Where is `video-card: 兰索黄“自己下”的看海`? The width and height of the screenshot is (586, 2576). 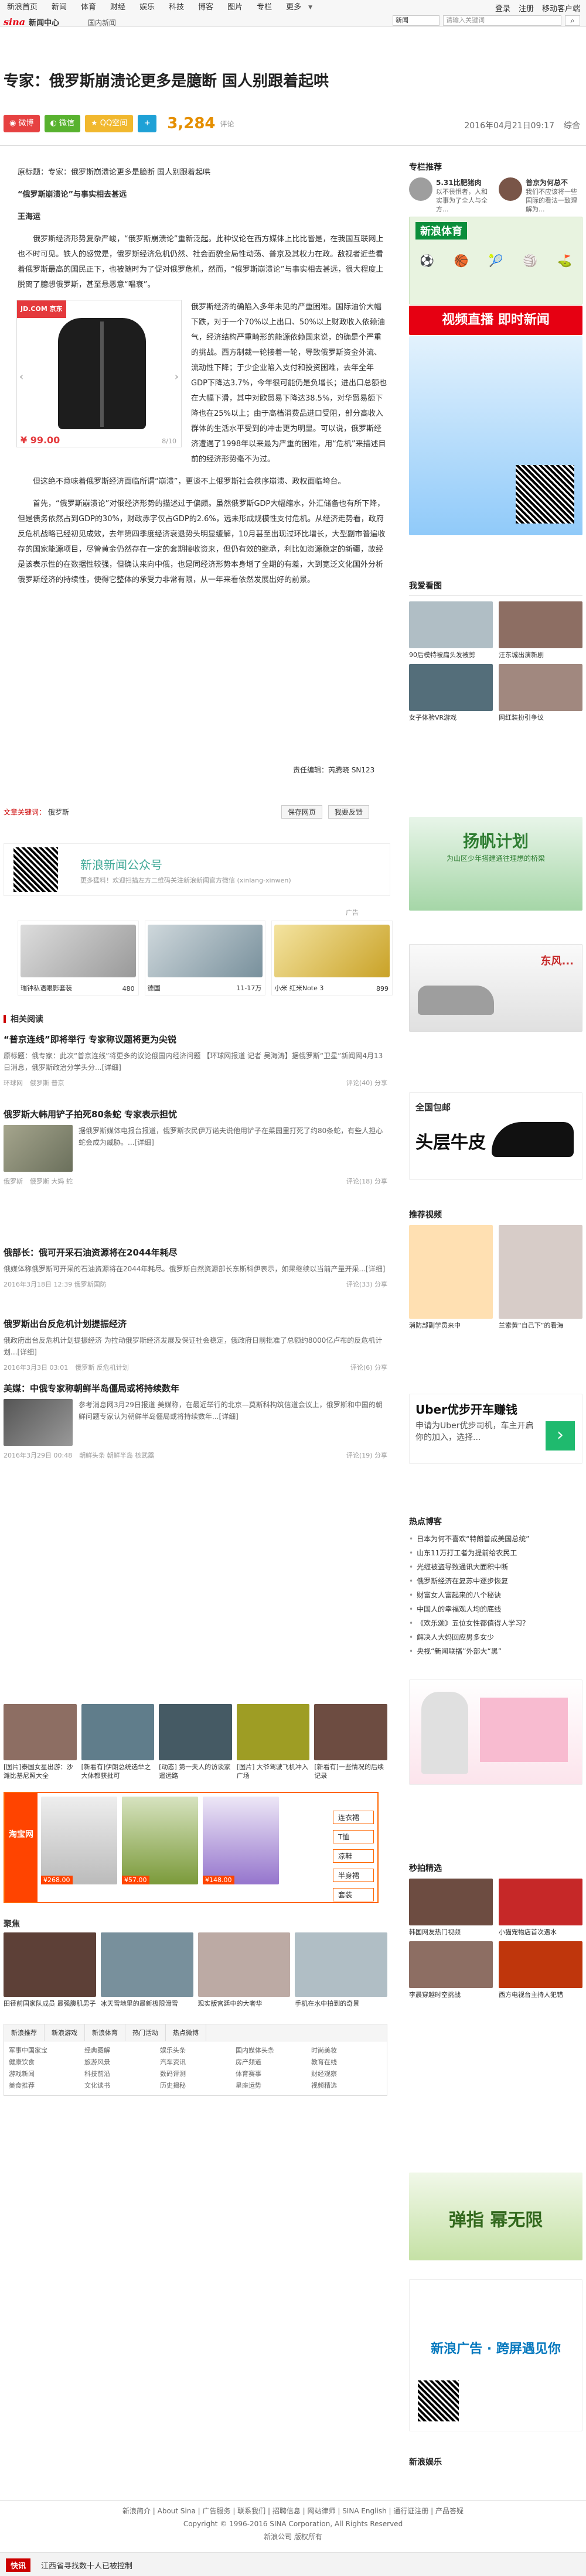 video-card: 兰索黄“自己下”的看海 is located at coordinates (540, 1277).